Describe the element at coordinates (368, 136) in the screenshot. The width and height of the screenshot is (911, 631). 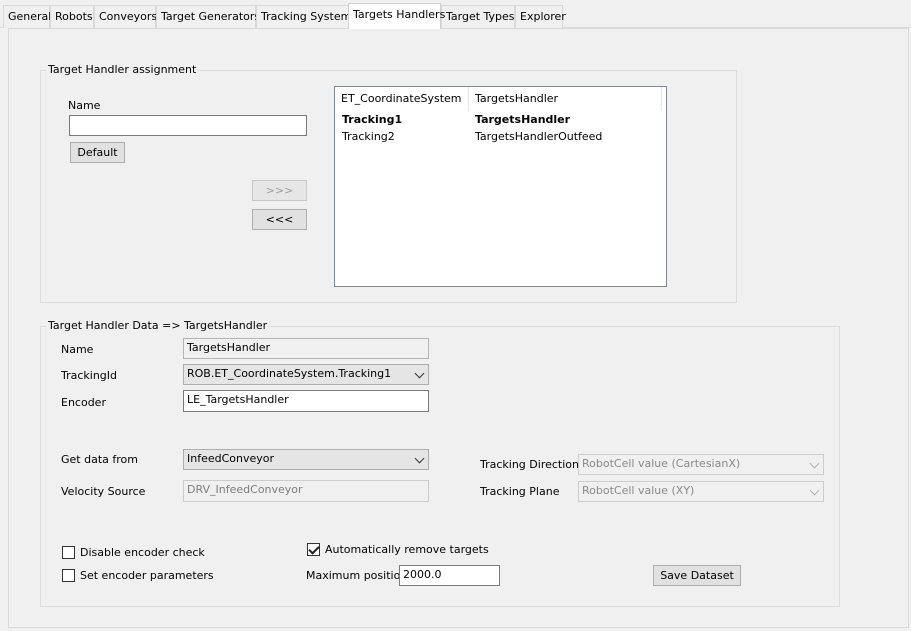
I see `list-row-2-system: Tracking2` at that location.